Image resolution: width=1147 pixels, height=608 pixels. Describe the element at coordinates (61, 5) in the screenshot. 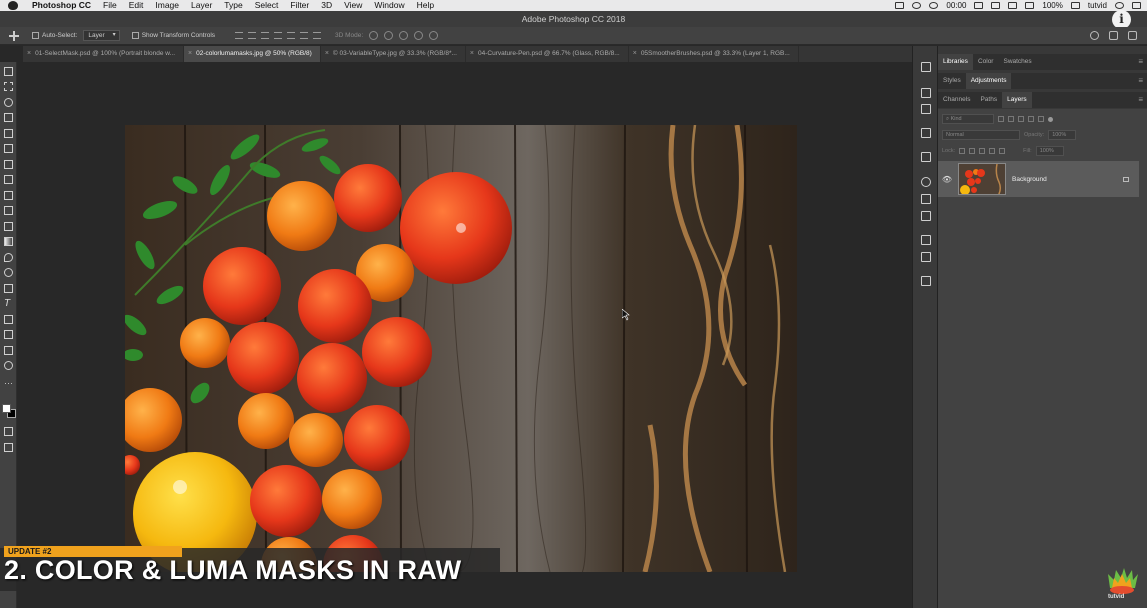

I see `menu-app-name: Photoshop CC` at that location.